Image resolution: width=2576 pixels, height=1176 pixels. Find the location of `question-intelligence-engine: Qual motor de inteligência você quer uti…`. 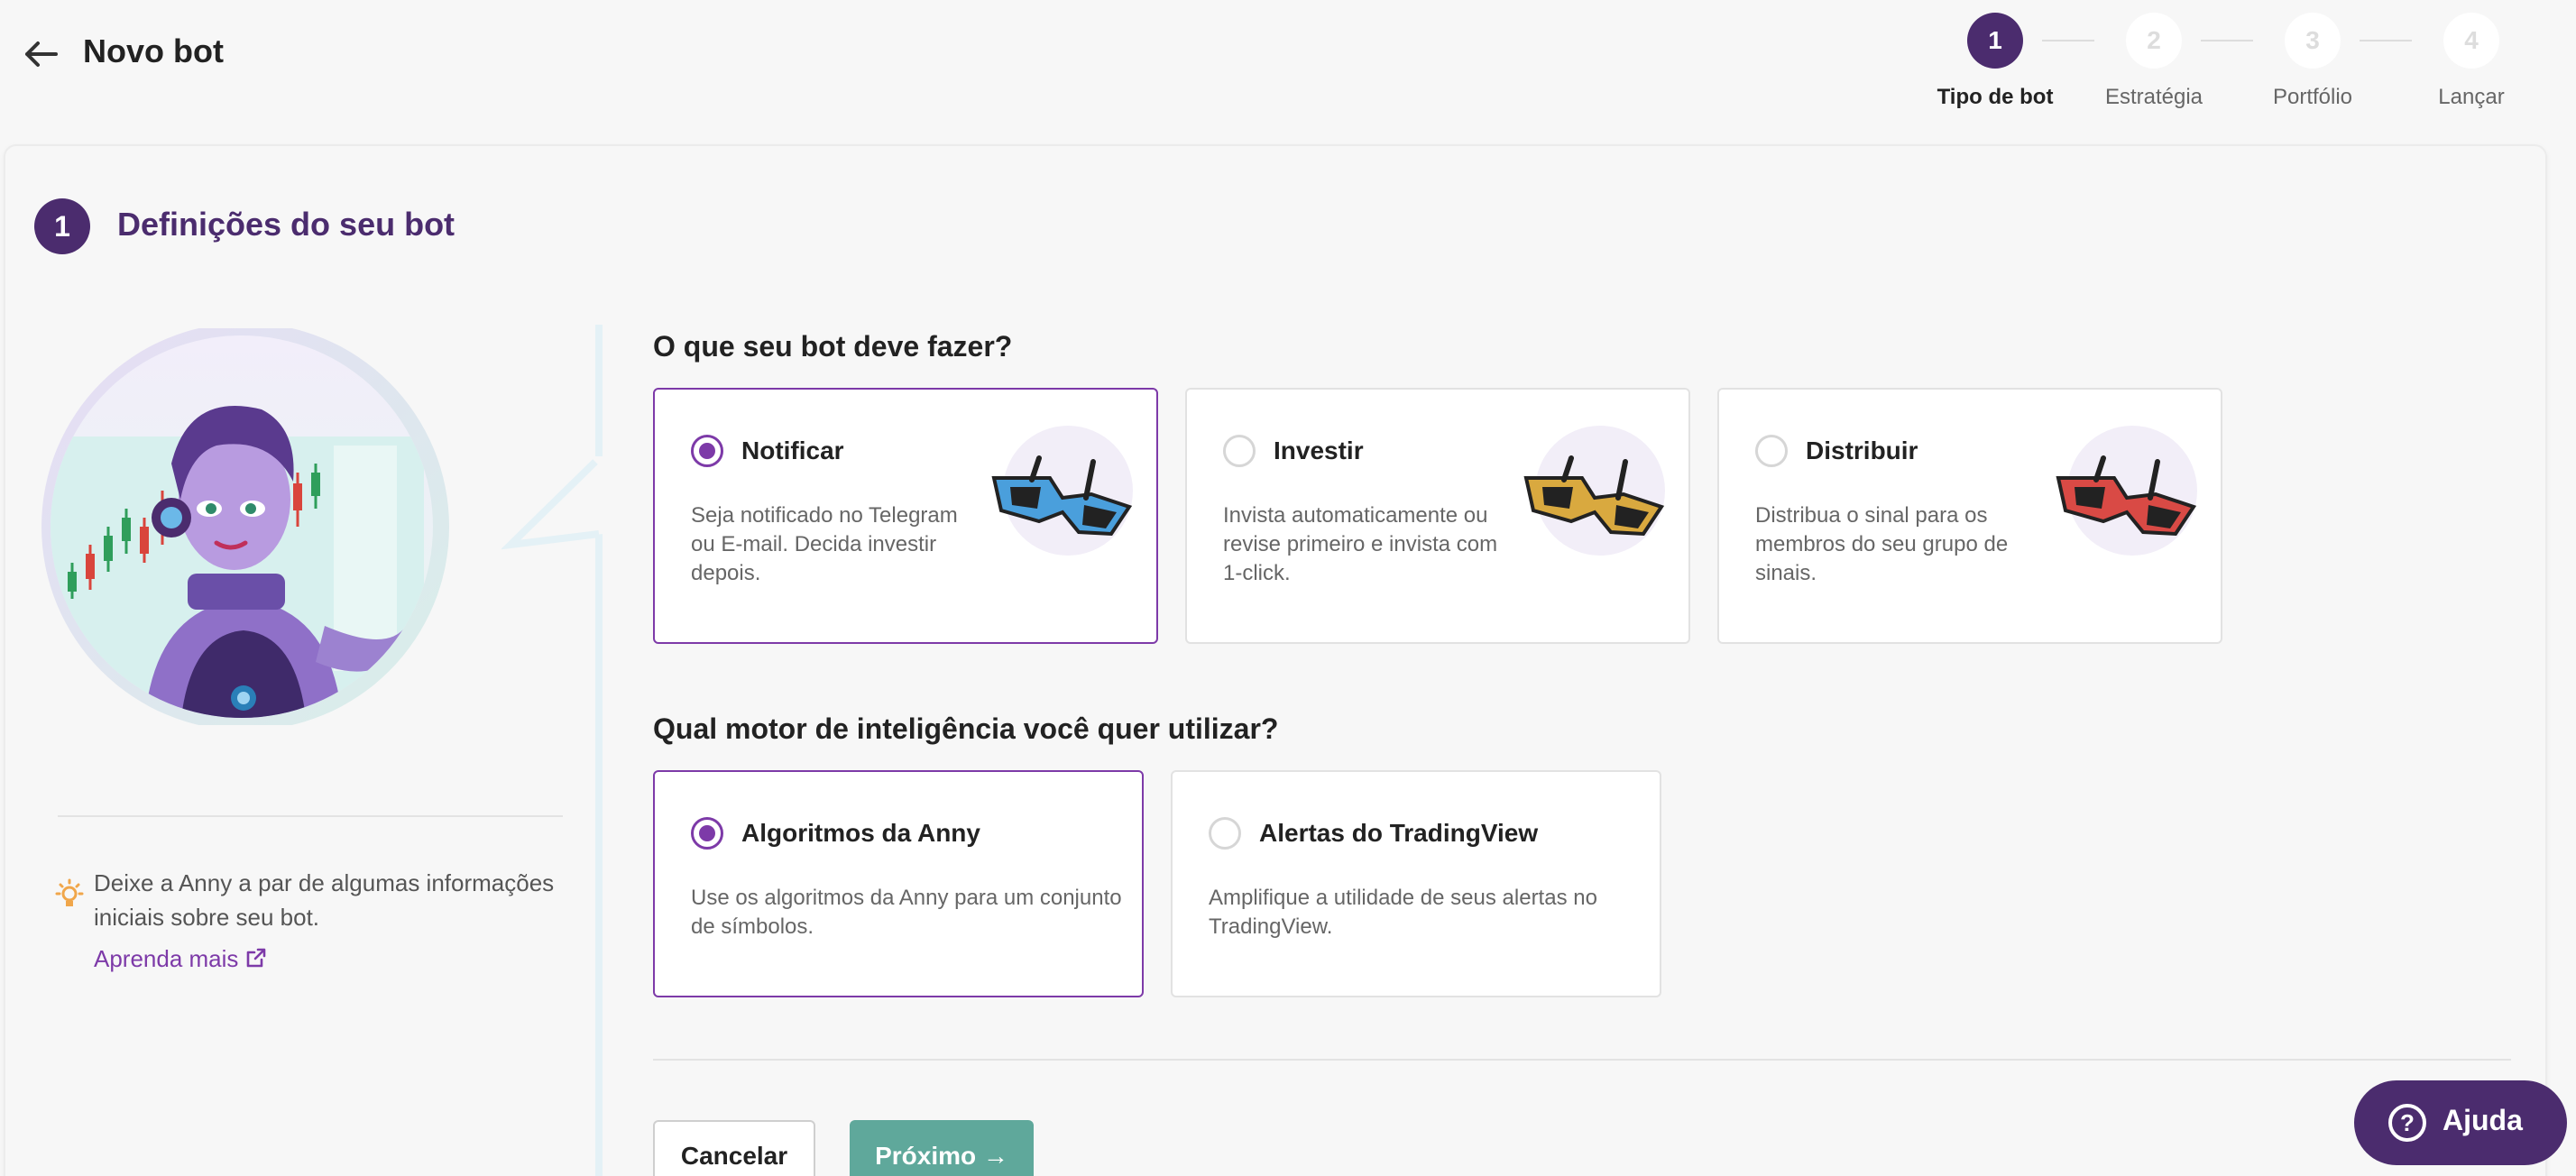

question-intelligence-engine: Qual motor de inteligência você quer uti… is located at coordinates (966, 728).